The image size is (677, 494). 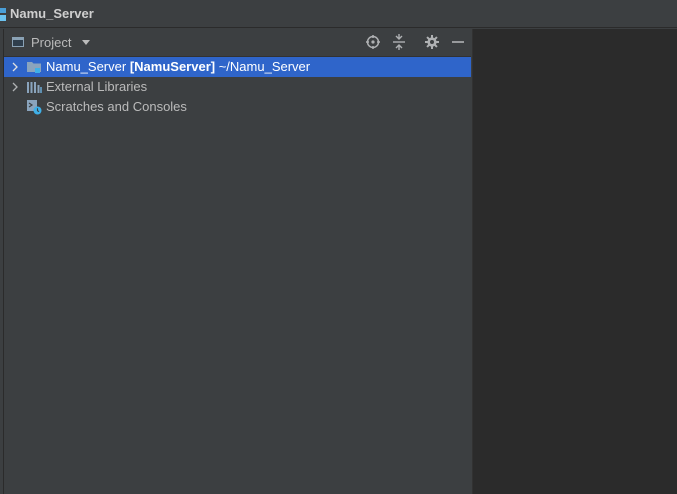 I want to click on project-view-selector: Project, so click(x=51, y=42).